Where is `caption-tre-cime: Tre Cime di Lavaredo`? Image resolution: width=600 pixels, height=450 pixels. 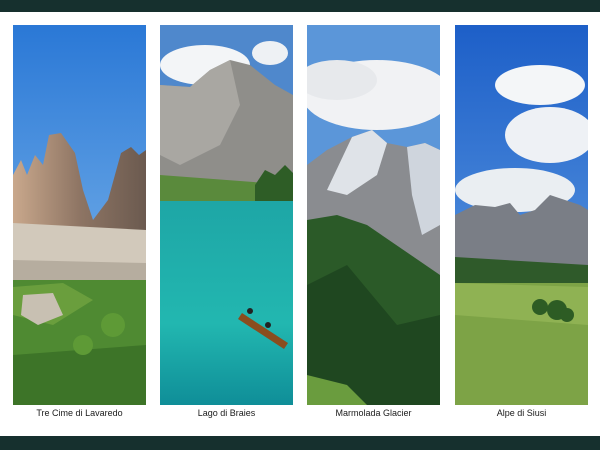 caption-tre-cime: Tre Cime di Lavaredo is located at coordinates (79, 413).